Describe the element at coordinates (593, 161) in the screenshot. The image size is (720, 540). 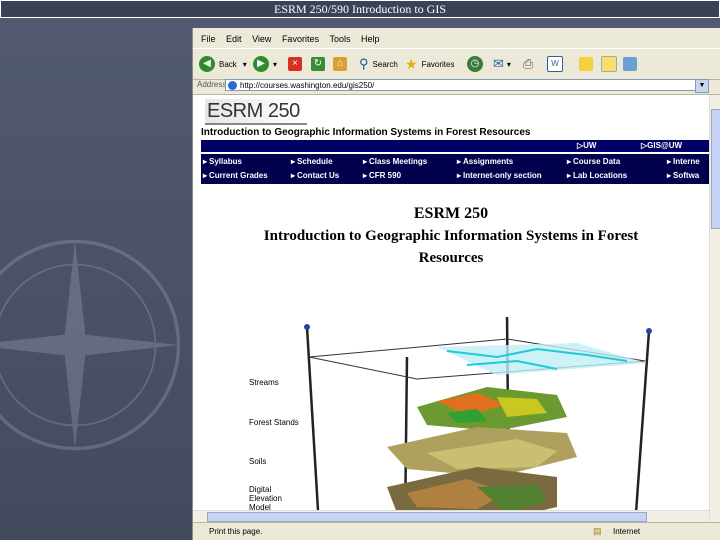
I see `nav-course-data: Course Data` at that location.